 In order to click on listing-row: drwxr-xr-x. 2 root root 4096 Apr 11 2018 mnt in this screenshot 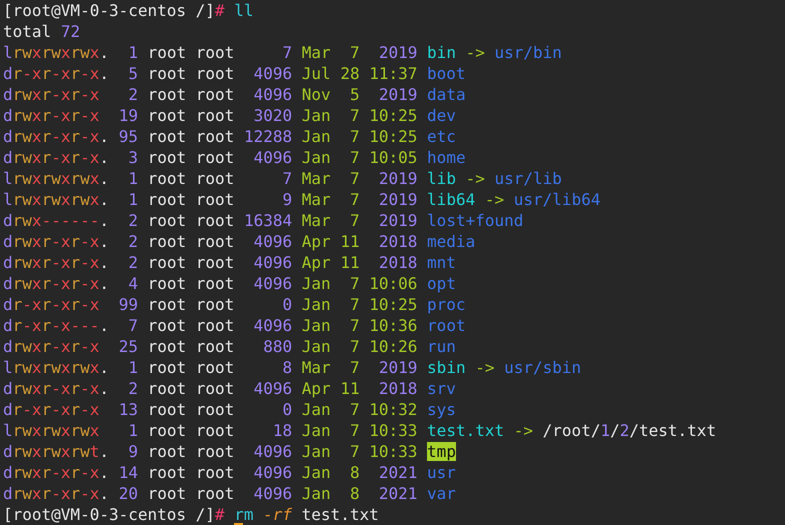, I will do `click(229, 262)`.